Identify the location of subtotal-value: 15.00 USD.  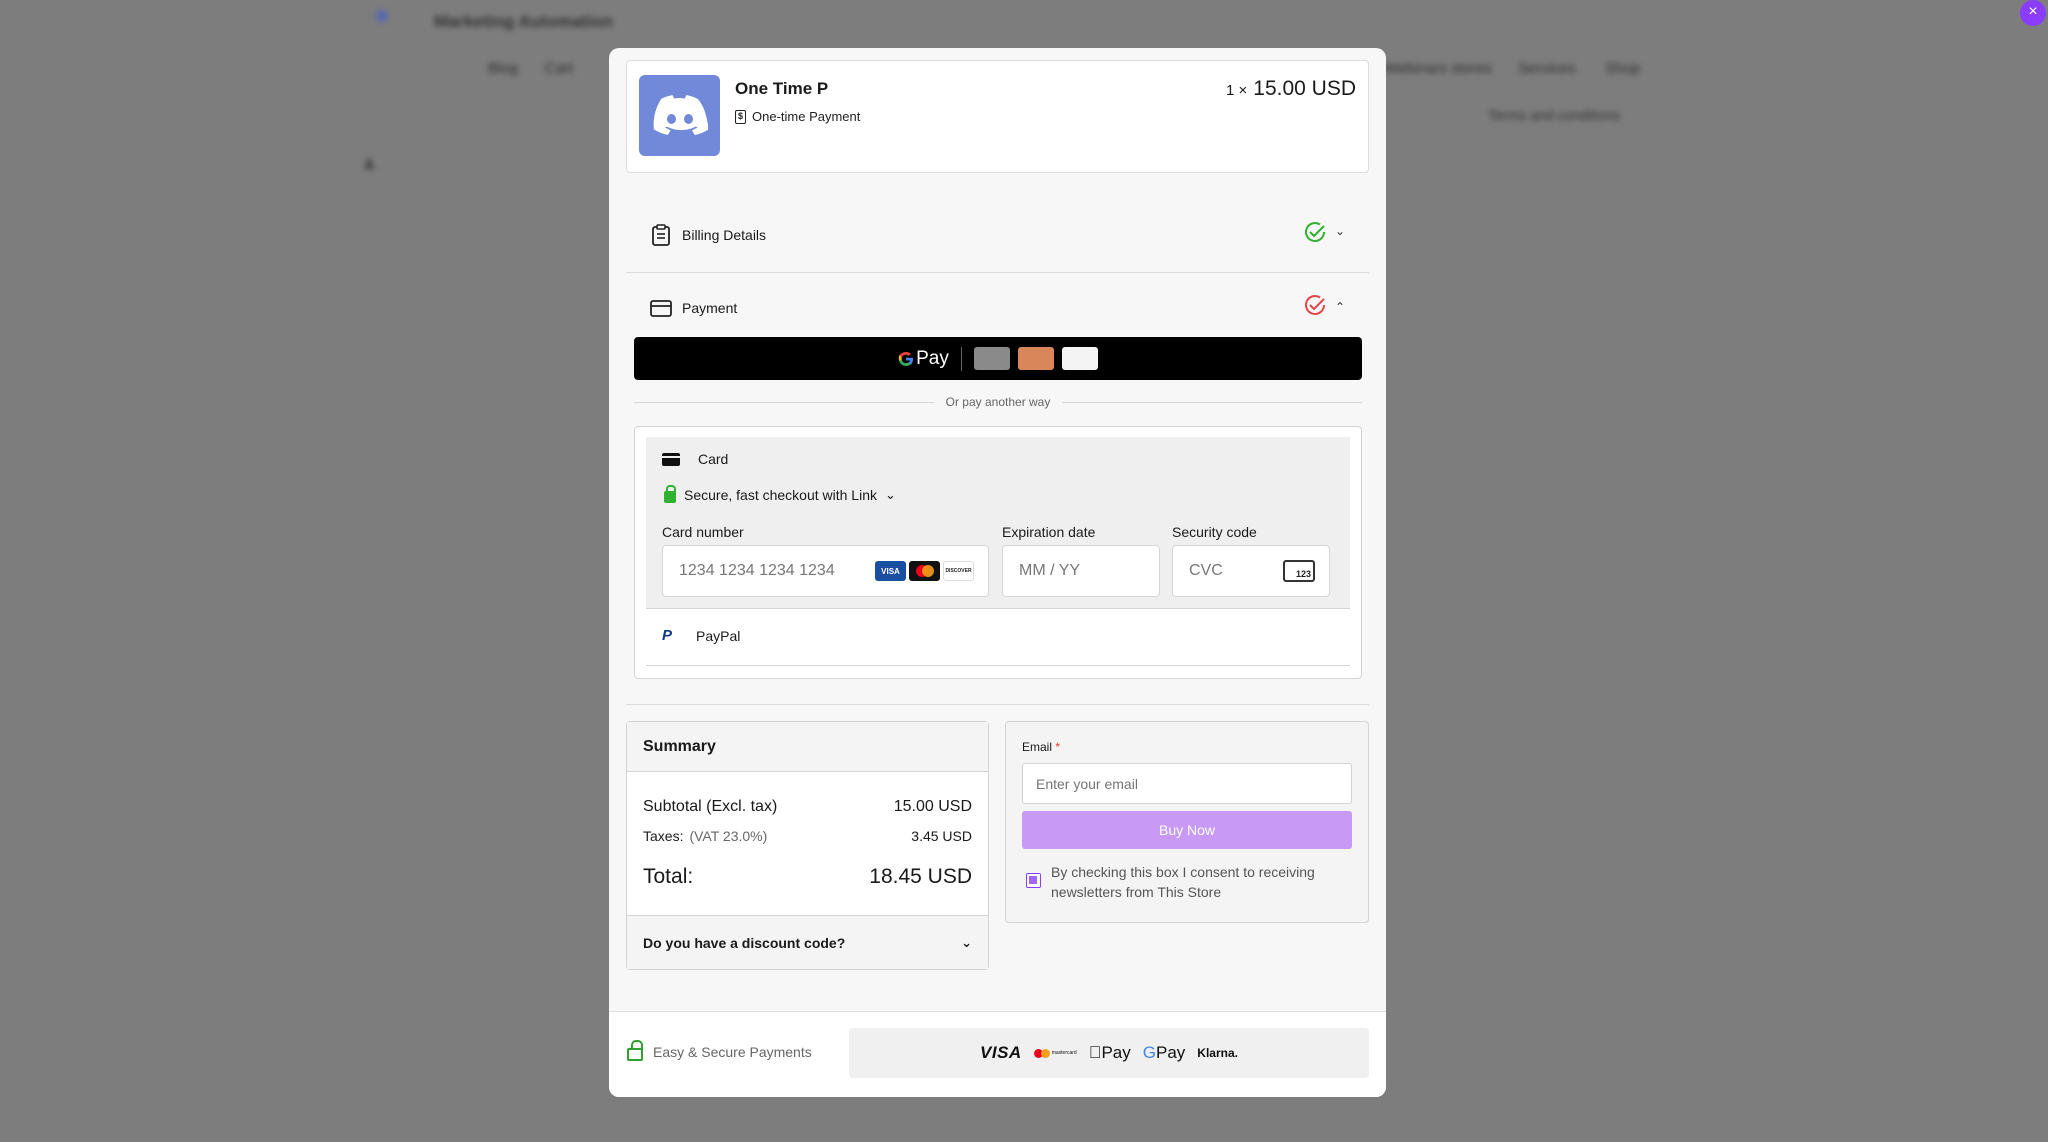
(932, 806).